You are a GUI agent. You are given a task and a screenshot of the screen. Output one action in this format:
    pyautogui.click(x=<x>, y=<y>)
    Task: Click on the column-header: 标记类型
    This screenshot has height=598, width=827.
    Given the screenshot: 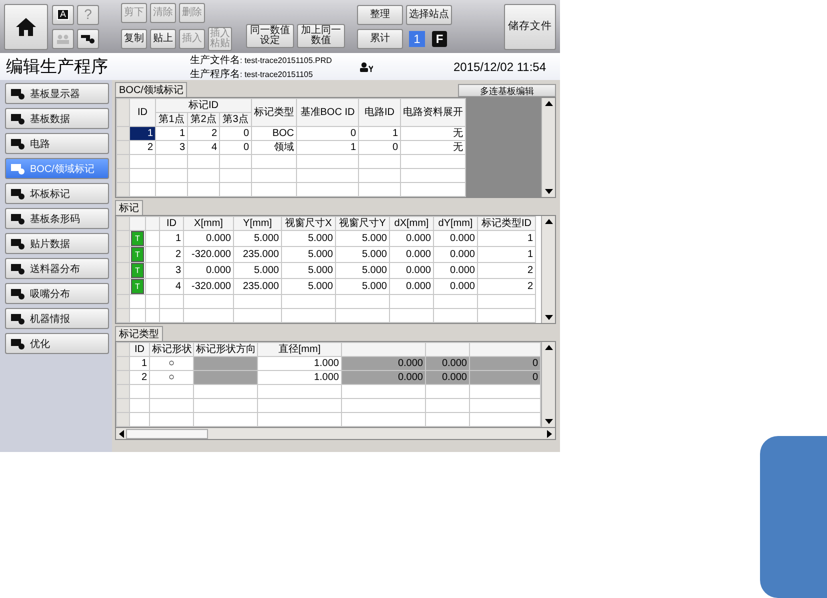 What is the action you would take?
    pyautogui.click(x=274, y=112)
    